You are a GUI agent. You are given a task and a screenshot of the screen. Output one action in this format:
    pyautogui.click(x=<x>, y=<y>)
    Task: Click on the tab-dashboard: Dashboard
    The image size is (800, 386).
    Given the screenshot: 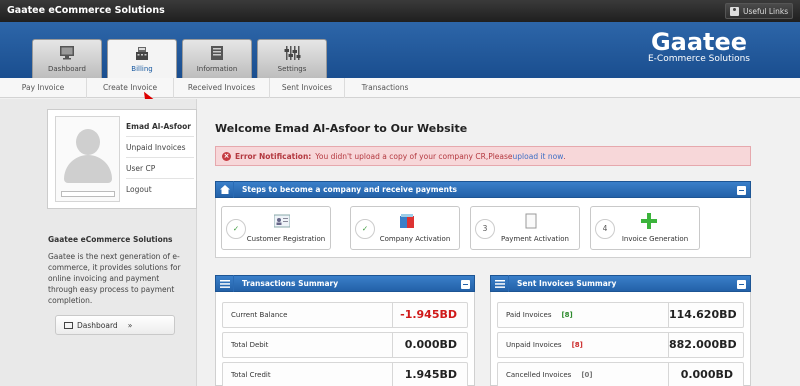 What is the action you would take?
    pyautogui.click(x=67, y=58)
    